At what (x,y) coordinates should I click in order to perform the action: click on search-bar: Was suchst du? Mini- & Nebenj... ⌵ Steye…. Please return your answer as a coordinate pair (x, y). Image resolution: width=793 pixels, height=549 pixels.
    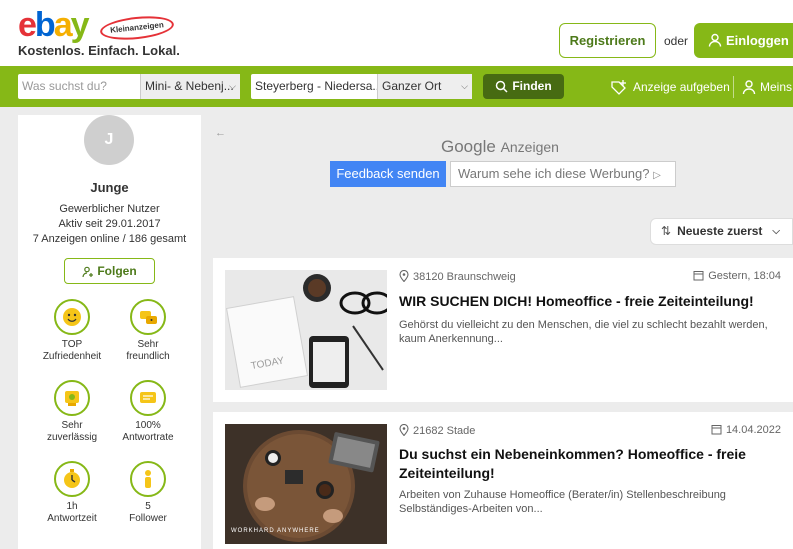
    Looking at the image, I should click on (396, 86).